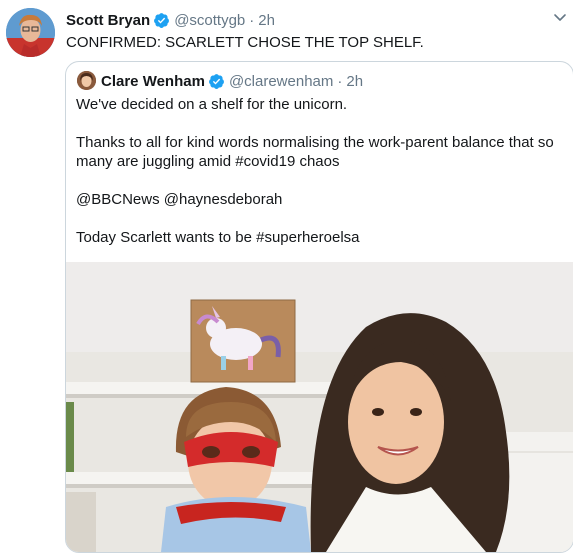  Describe the element at coordinates (281, 81) in the screenshot. I see `quoted-author-handle: @clarewenham` at that location.